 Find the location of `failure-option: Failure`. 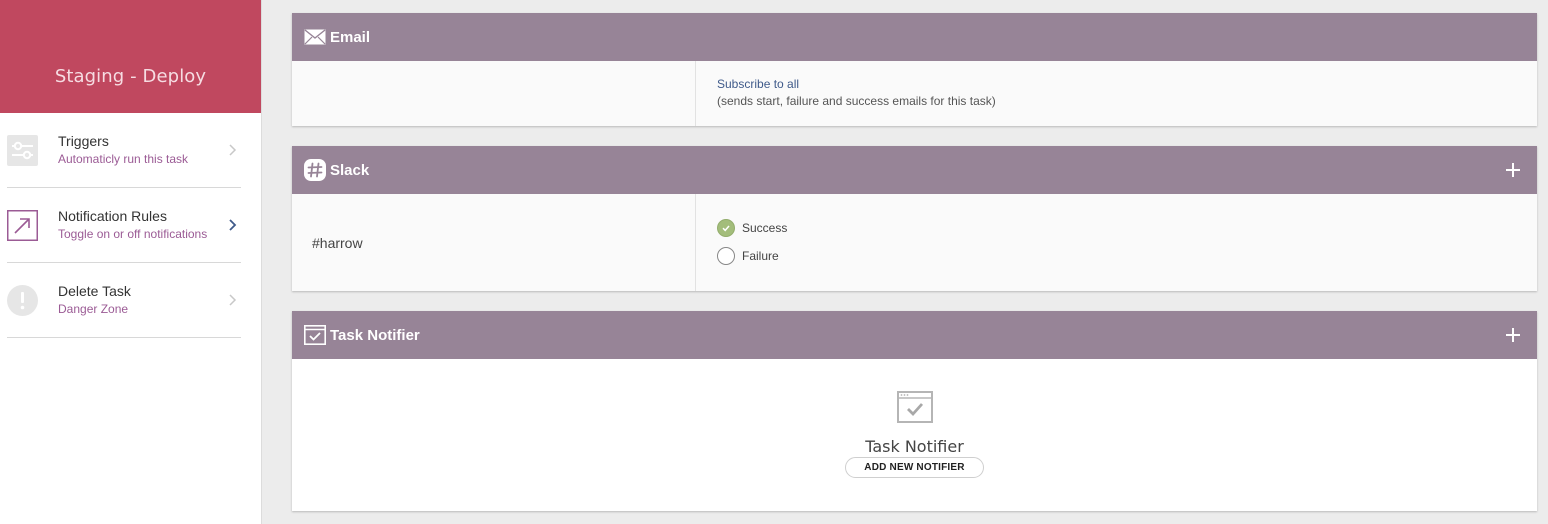

failure-option: Failure is located at coordinates (1127, 256).